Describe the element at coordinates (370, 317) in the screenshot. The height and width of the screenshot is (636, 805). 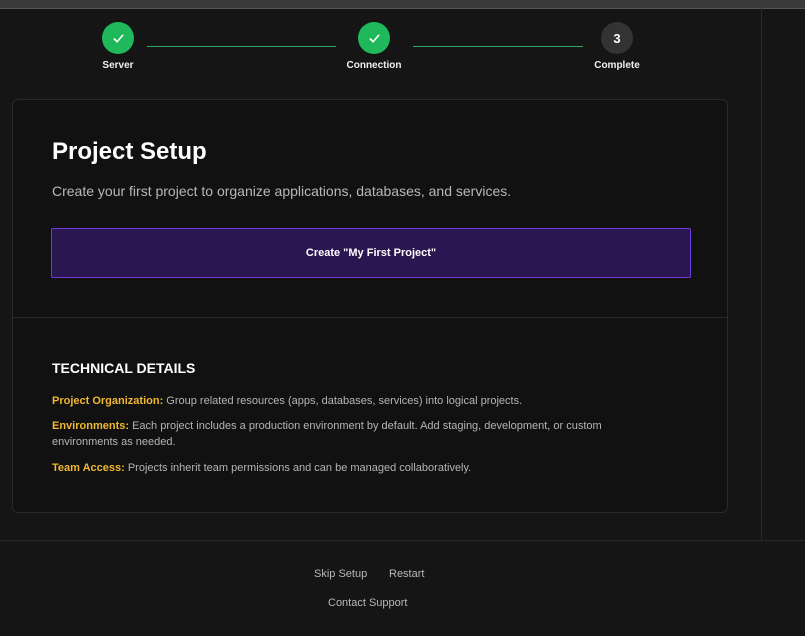
I see `card-divider` at that location.